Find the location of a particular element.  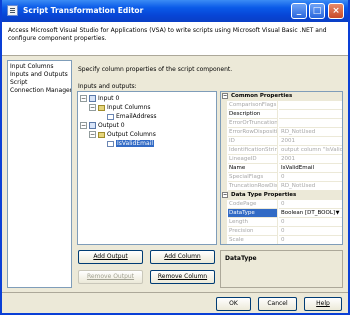

tree-node-output: − Output 0 is located at coordinates (102, 125).